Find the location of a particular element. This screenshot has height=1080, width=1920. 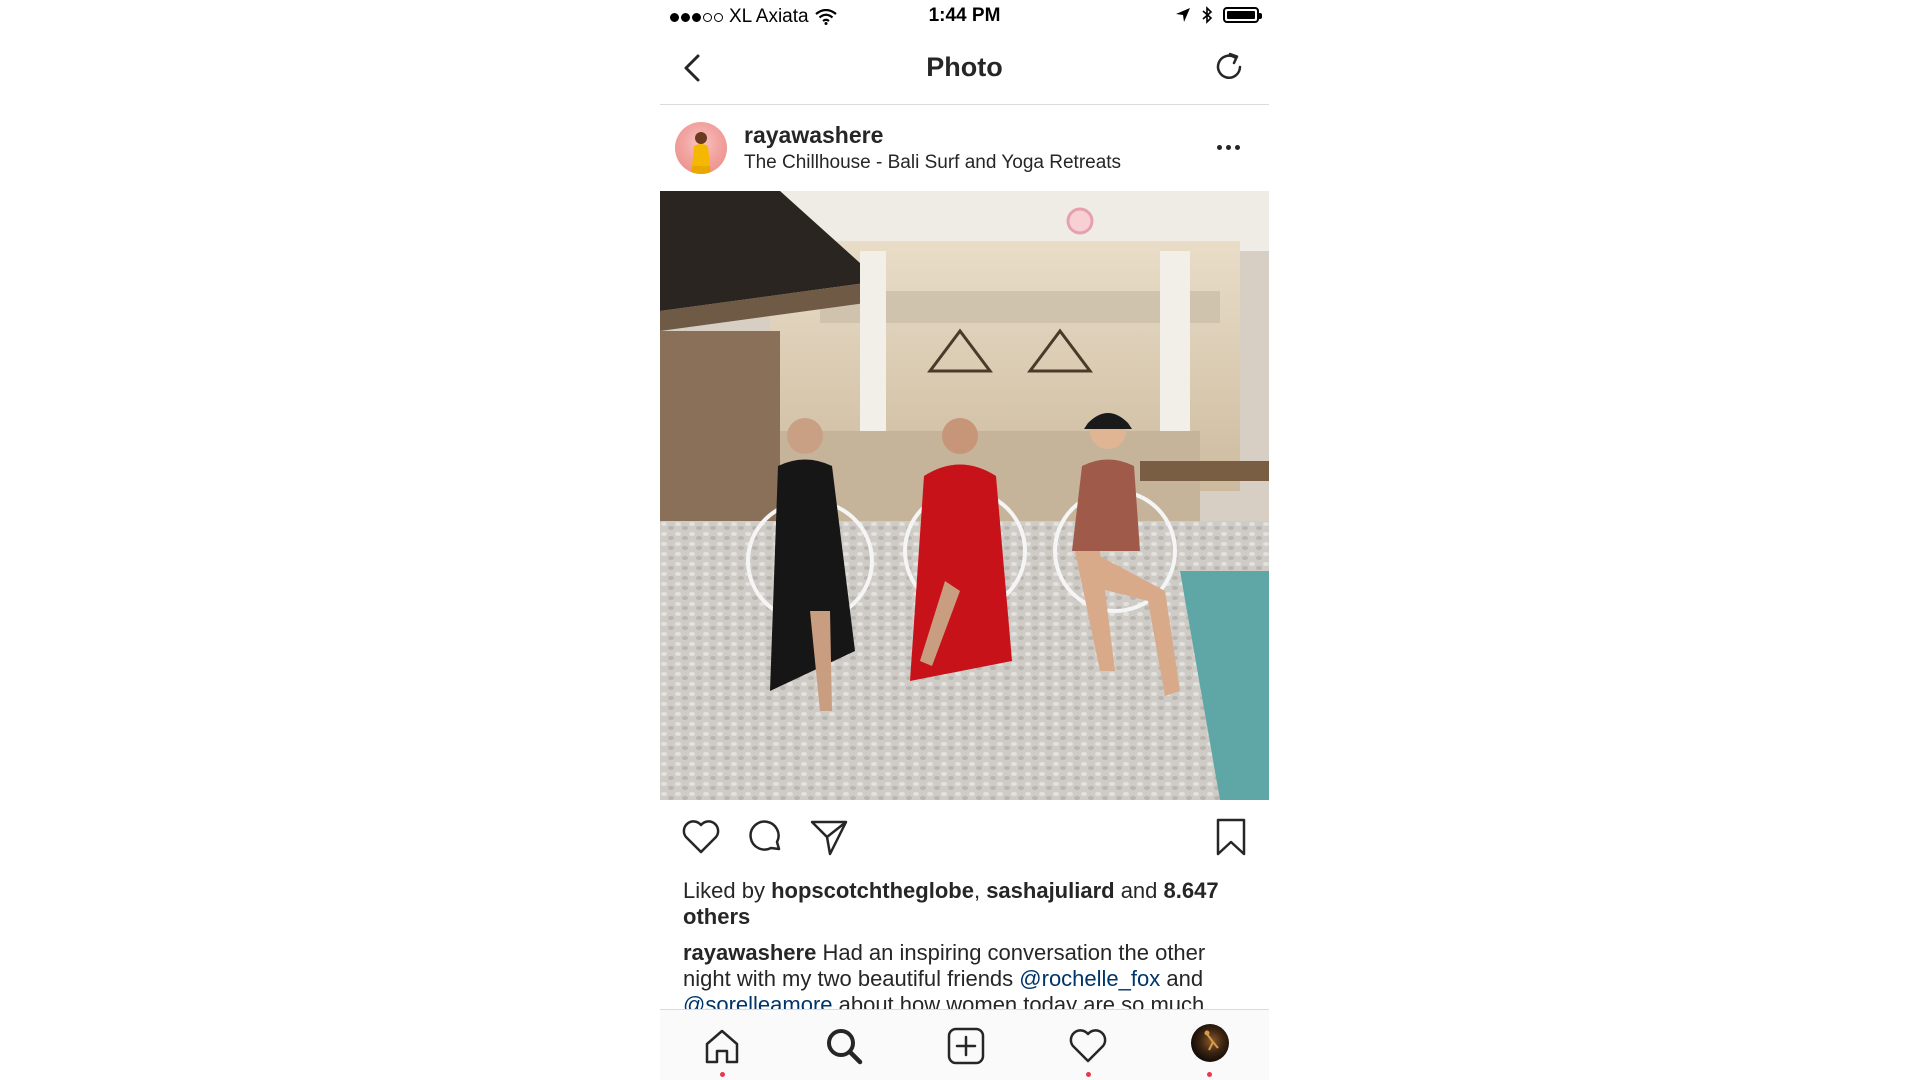

more-options-button is located at coordinates (1232, 147).